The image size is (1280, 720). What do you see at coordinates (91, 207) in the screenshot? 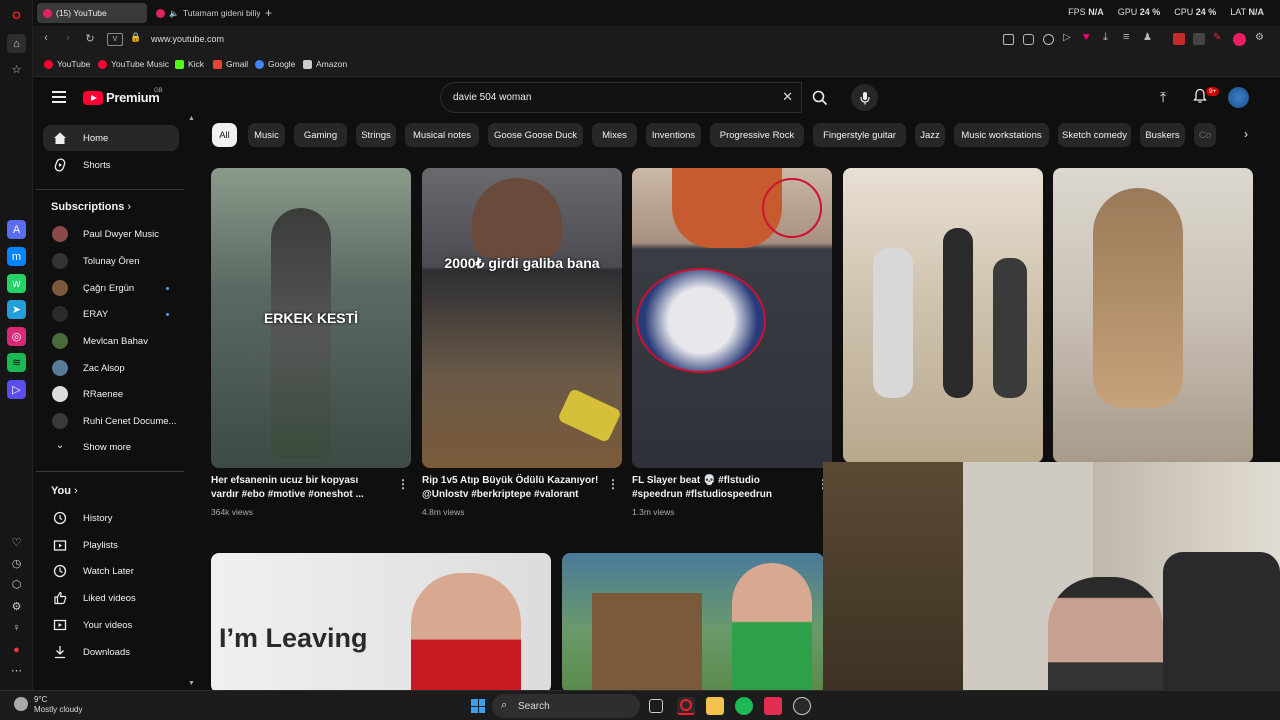
I see `subscriptions-heading: Subscriptions ›` at bounding box center [91, 207].